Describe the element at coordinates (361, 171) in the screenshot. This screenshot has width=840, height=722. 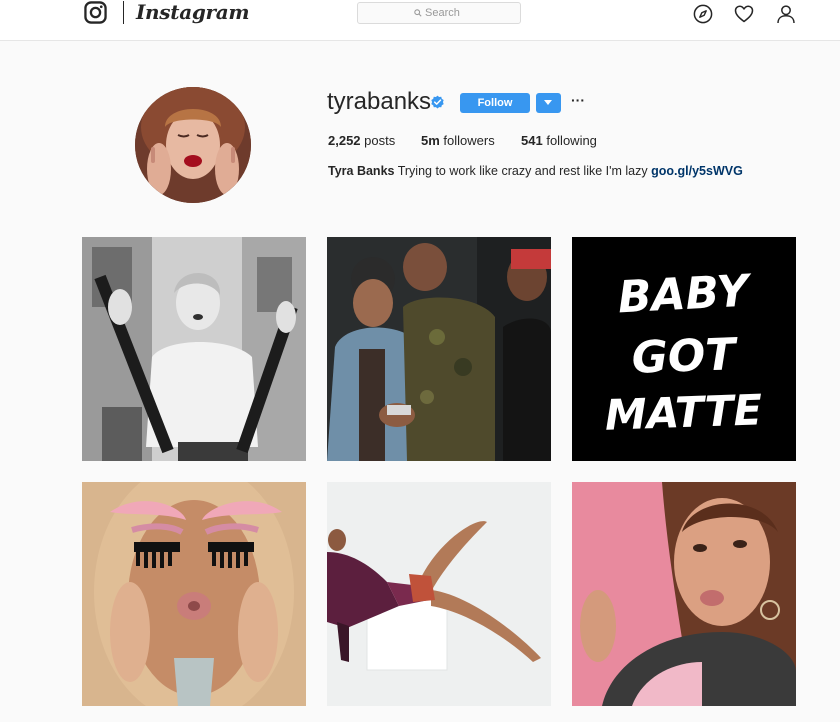
I see `profile-full-name: Tyra Banks` at that location.